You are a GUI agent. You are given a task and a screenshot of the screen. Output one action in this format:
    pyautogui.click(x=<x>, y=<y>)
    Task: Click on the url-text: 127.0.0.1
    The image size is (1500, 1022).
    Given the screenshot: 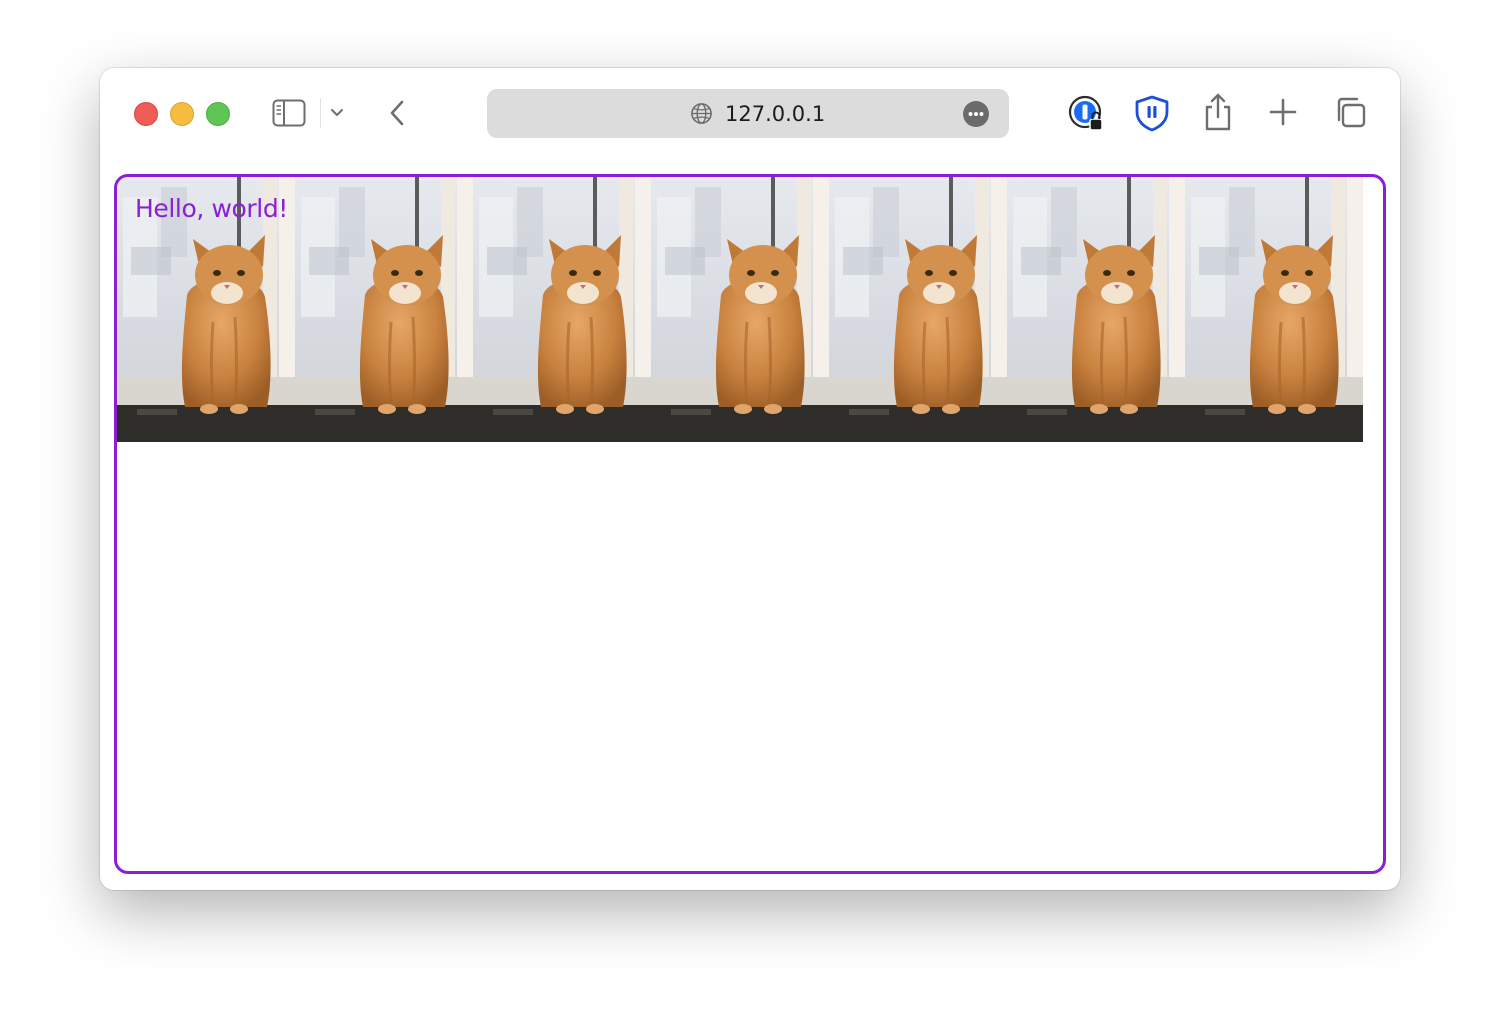 What is the action you would take?
    pyautogui.click(x=775, y=114)
    